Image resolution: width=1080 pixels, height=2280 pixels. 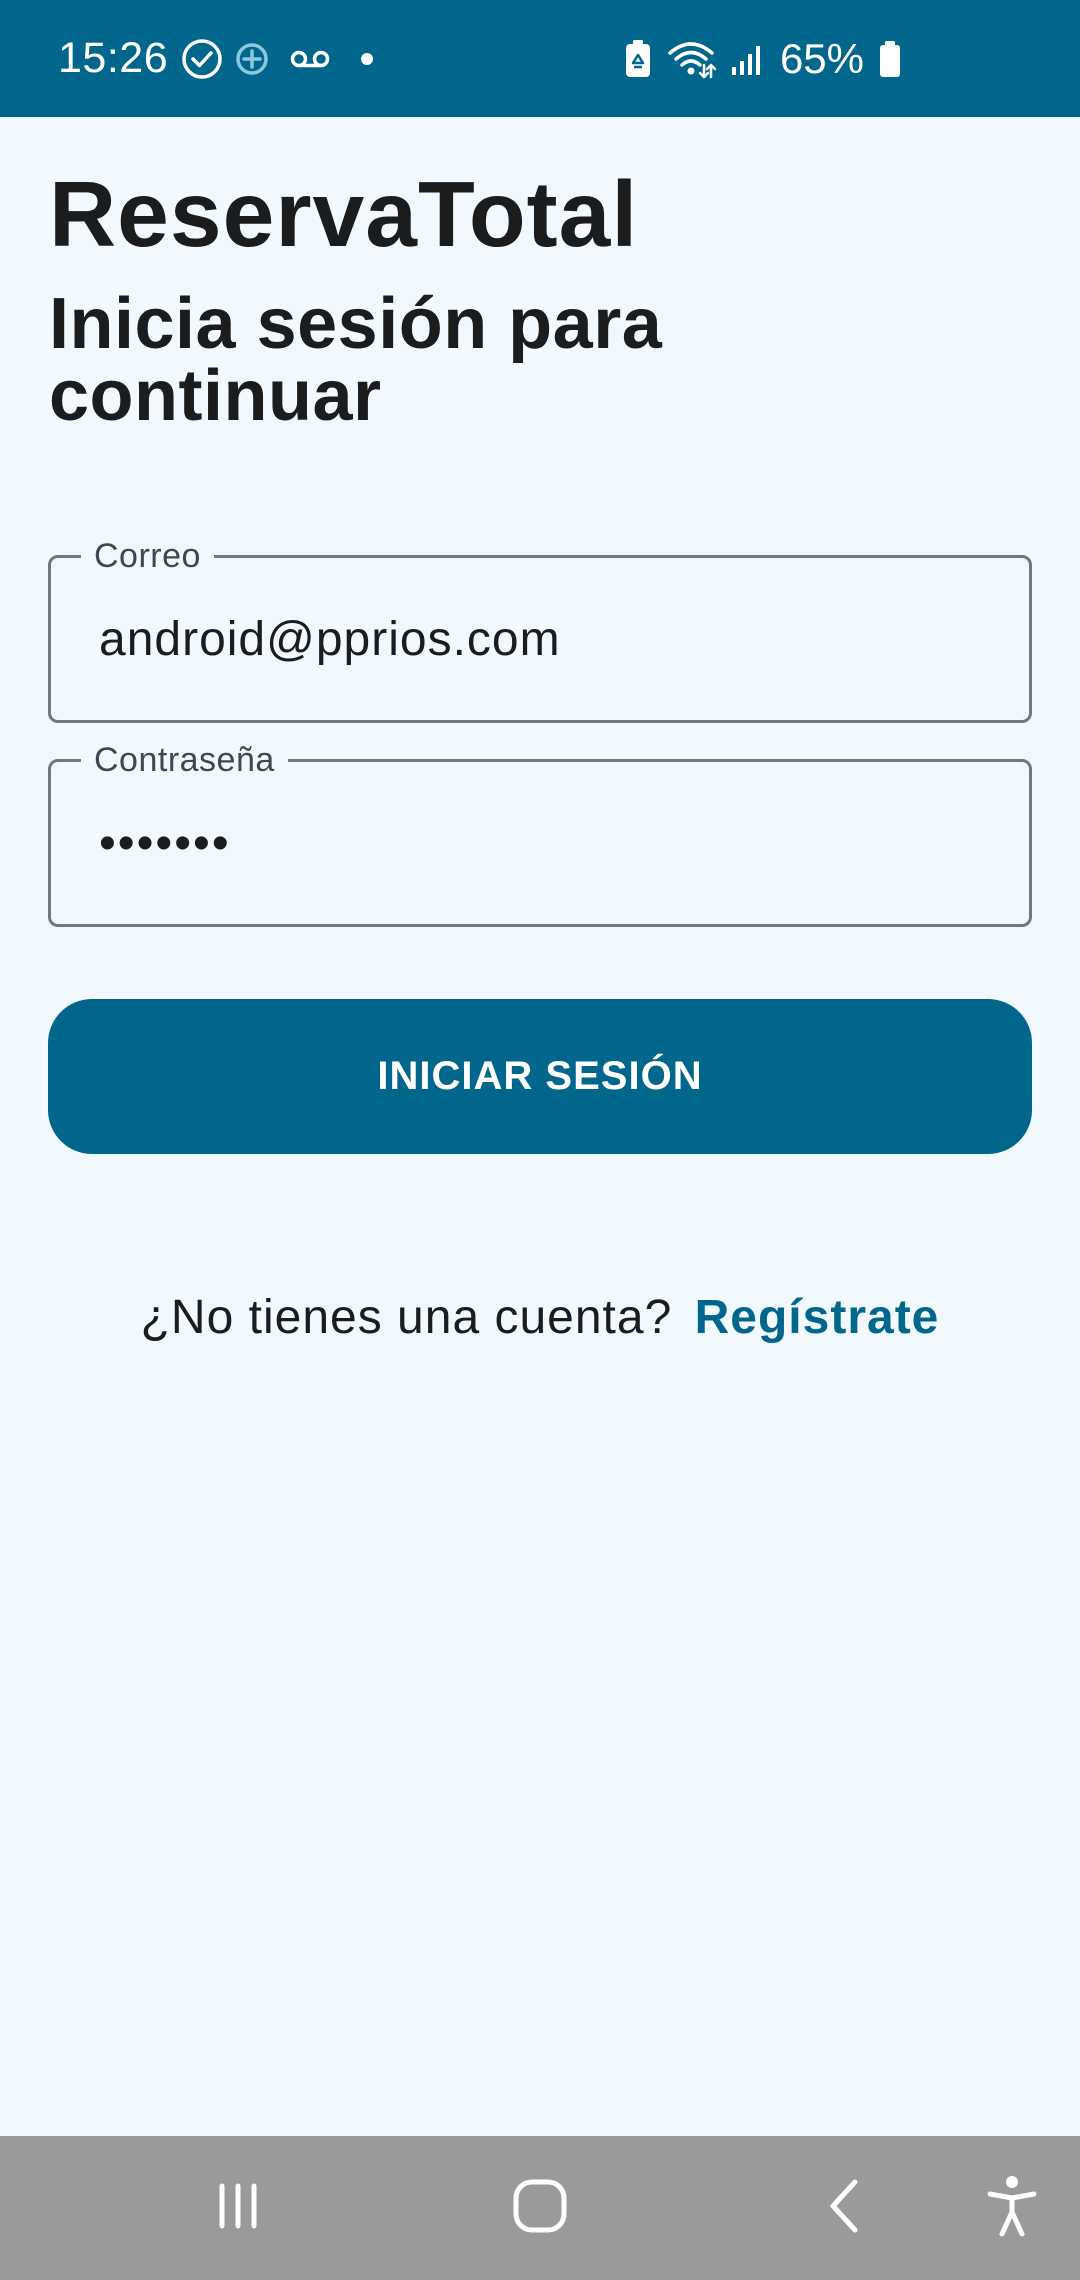 I want to click on status-bar-left: 15:26, so click(x=216, y=58).